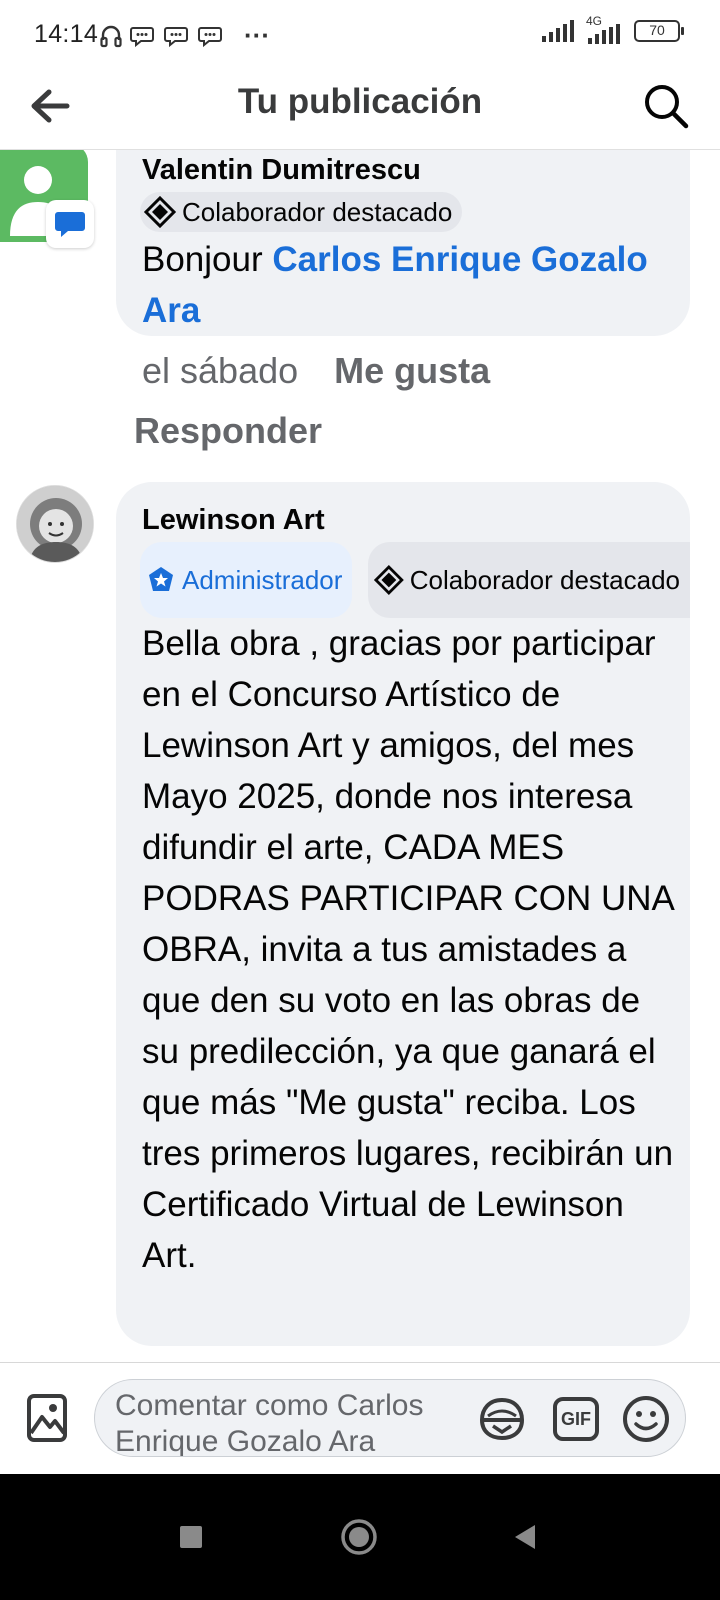 The height and width of the screenshot is (1600, 720). Describe the element at coordinates (207, 259) in the screenshot. I see `comment-text-prefix: Bonjour` at that location.